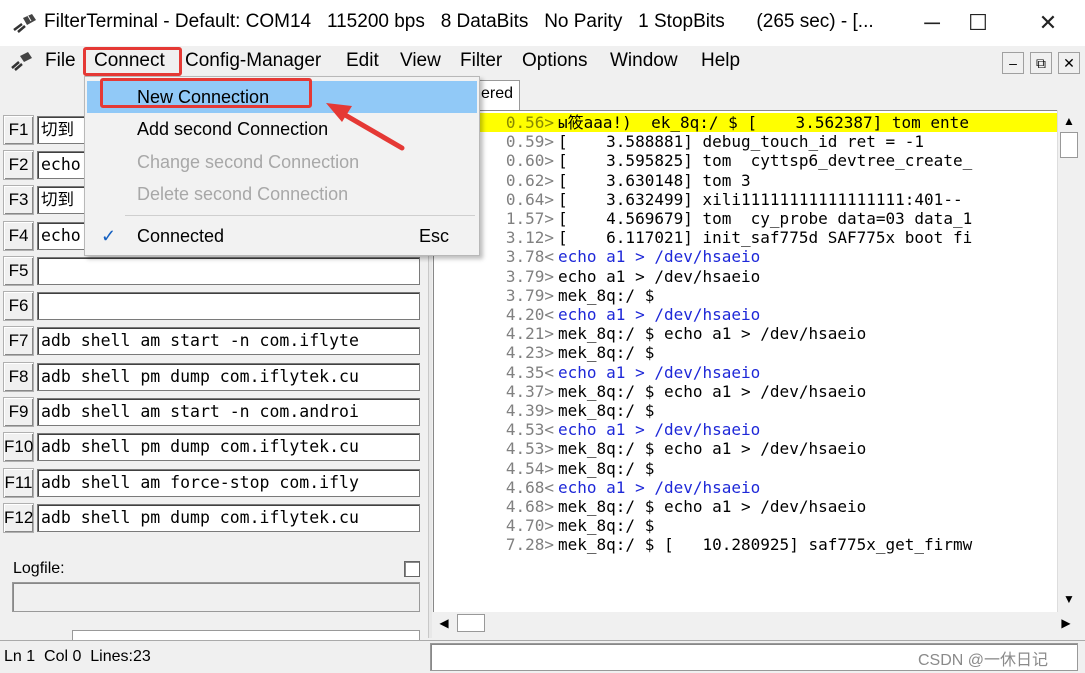  I want to click on tab-label: ered, so click(497, 93).